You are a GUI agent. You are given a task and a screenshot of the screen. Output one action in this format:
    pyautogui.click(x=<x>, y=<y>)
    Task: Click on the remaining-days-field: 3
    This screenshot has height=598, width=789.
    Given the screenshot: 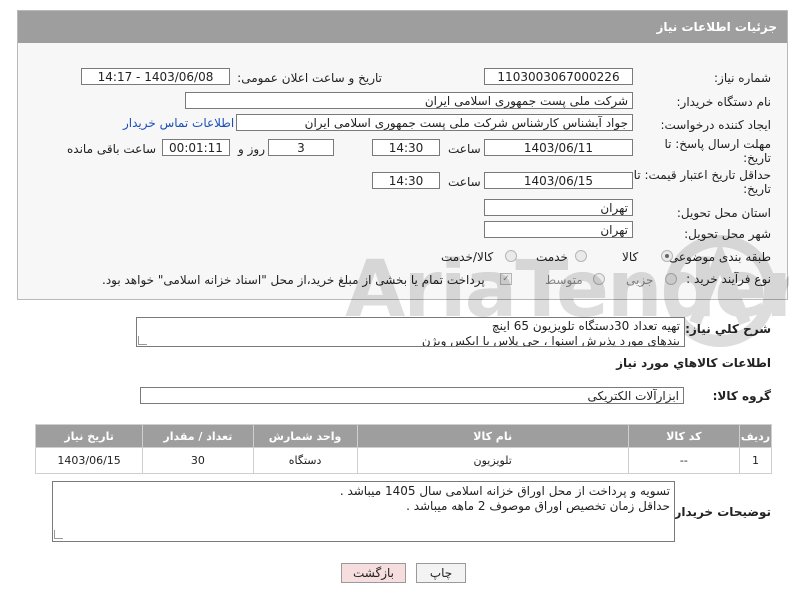 What is the action you would take?
    pyautogui.click(x=301, y=147)
    